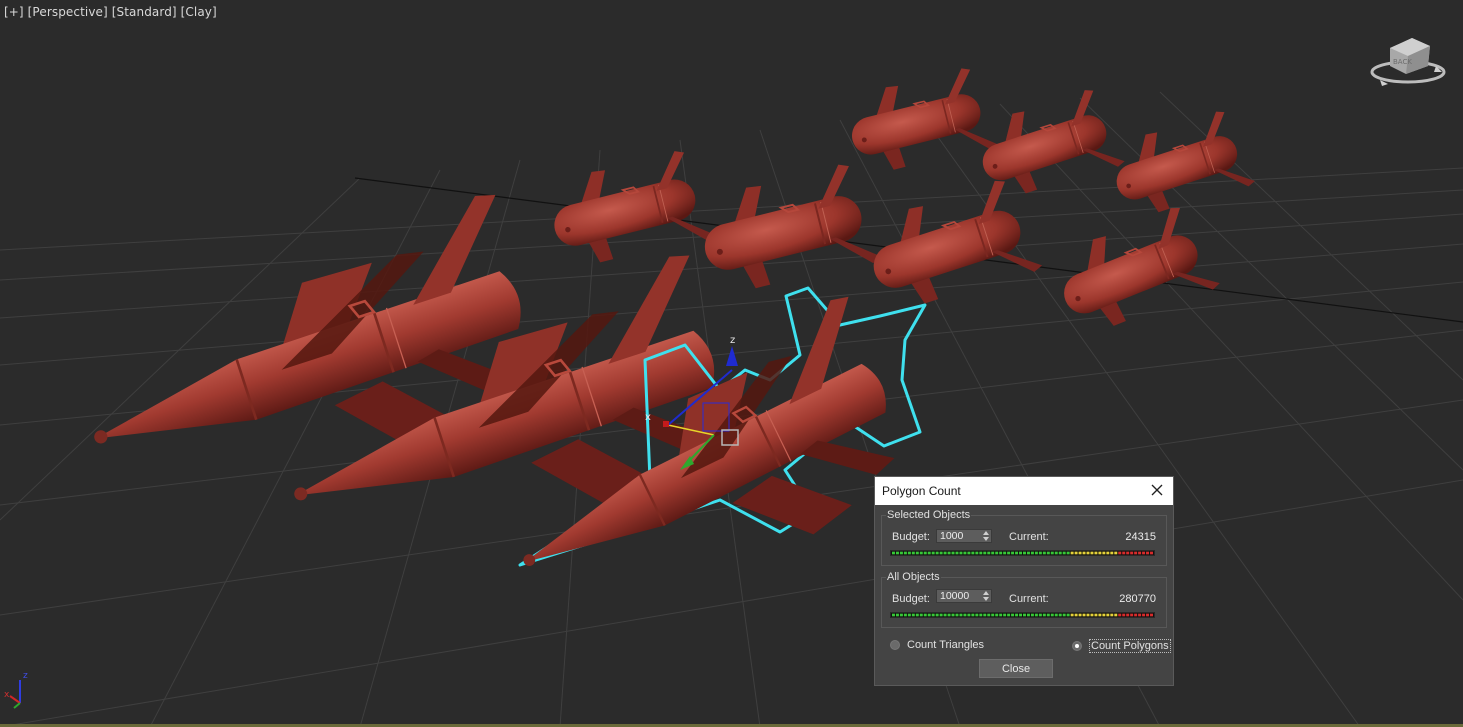 The width and height of the screenshot is (1463, 727). I want to click on current-label: Current:, so click(1029, 599).